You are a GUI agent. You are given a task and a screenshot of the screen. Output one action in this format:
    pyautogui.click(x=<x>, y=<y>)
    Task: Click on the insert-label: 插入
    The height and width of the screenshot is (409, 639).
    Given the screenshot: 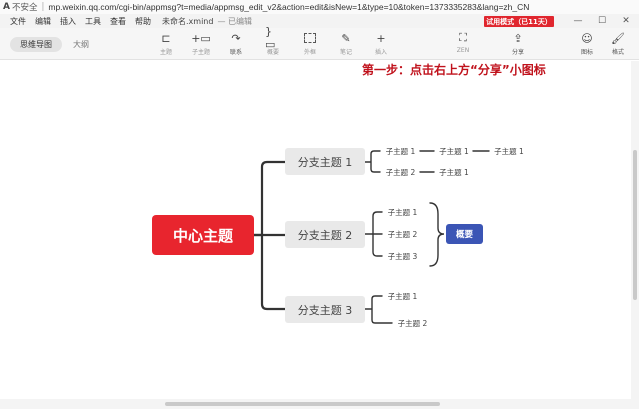 What is the action you would take?
    pyautogui.click(x=380, y=52)
    